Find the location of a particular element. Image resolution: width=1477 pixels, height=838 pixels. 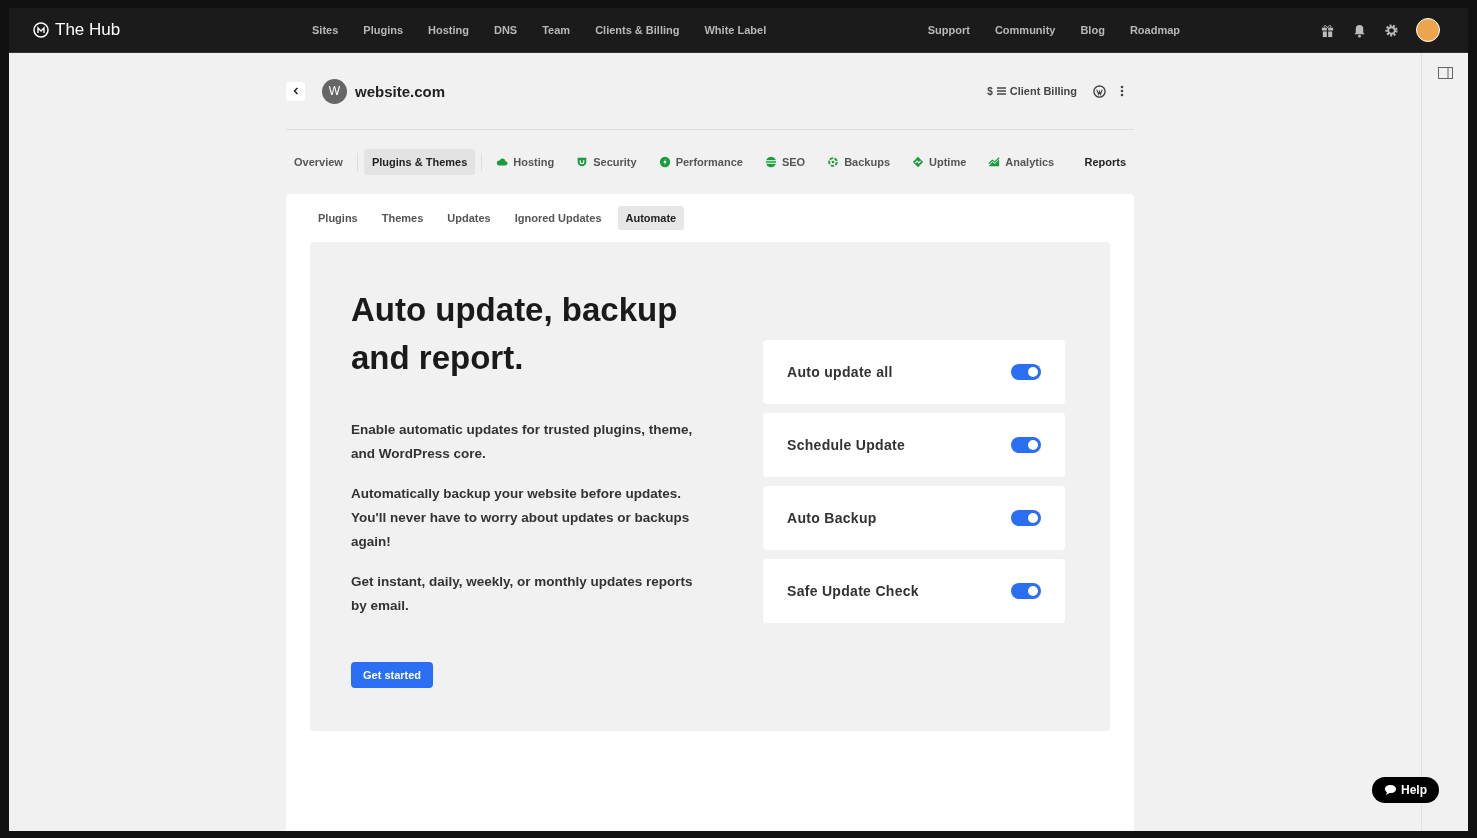

shield-icon is located at coordinates (582, 162).